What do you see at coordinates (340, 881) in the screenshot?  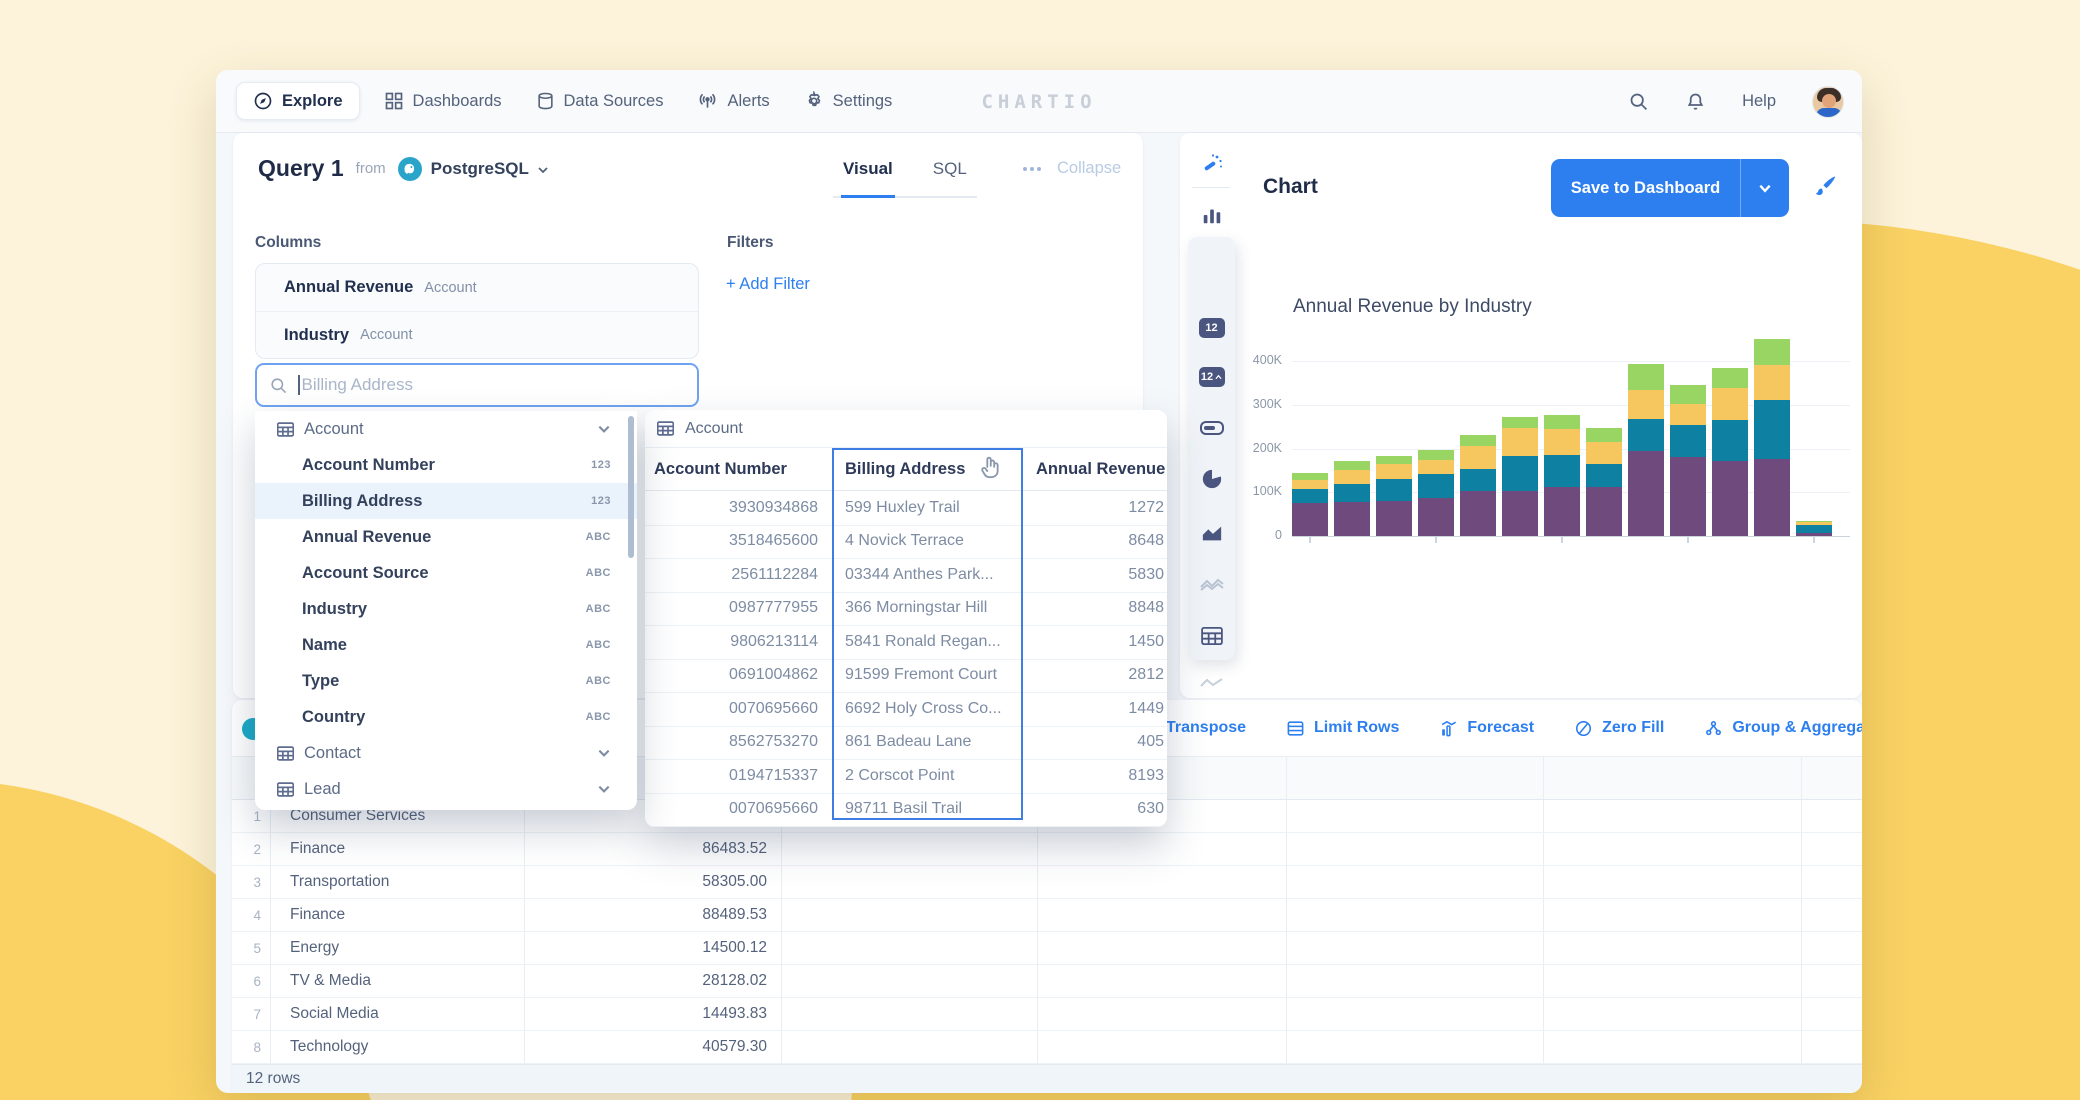 I see `industry-cell: Transportation` at bounding box center [340, 881].